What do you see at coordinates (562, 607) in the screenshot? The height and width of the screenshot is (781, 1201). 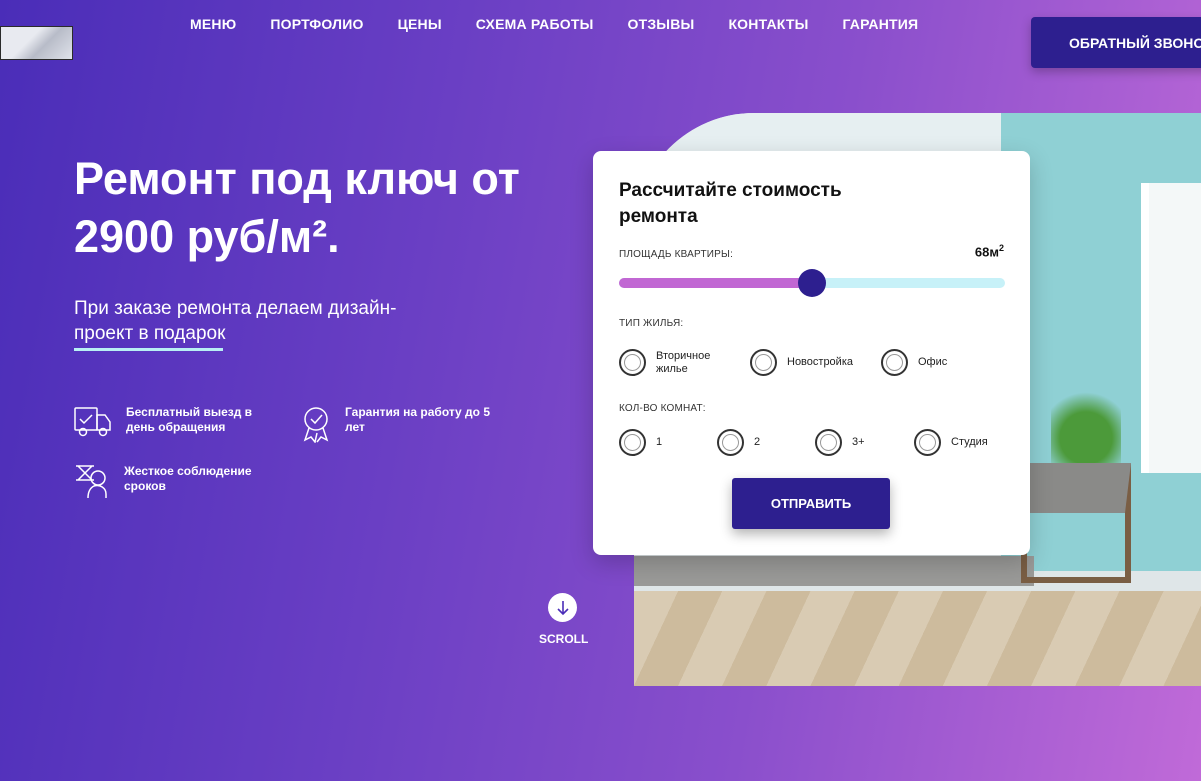 I see `arrow-down-circle-icon` at bounding box center [562, 607].